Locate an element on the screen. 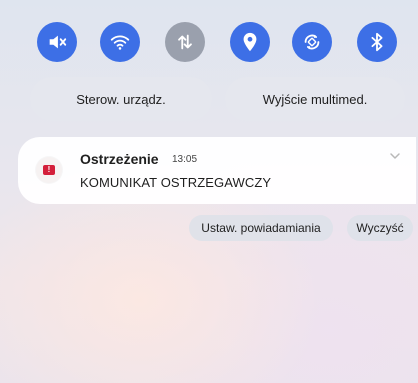  clear-label: Wyczyść is located at coordinates (380, 228).